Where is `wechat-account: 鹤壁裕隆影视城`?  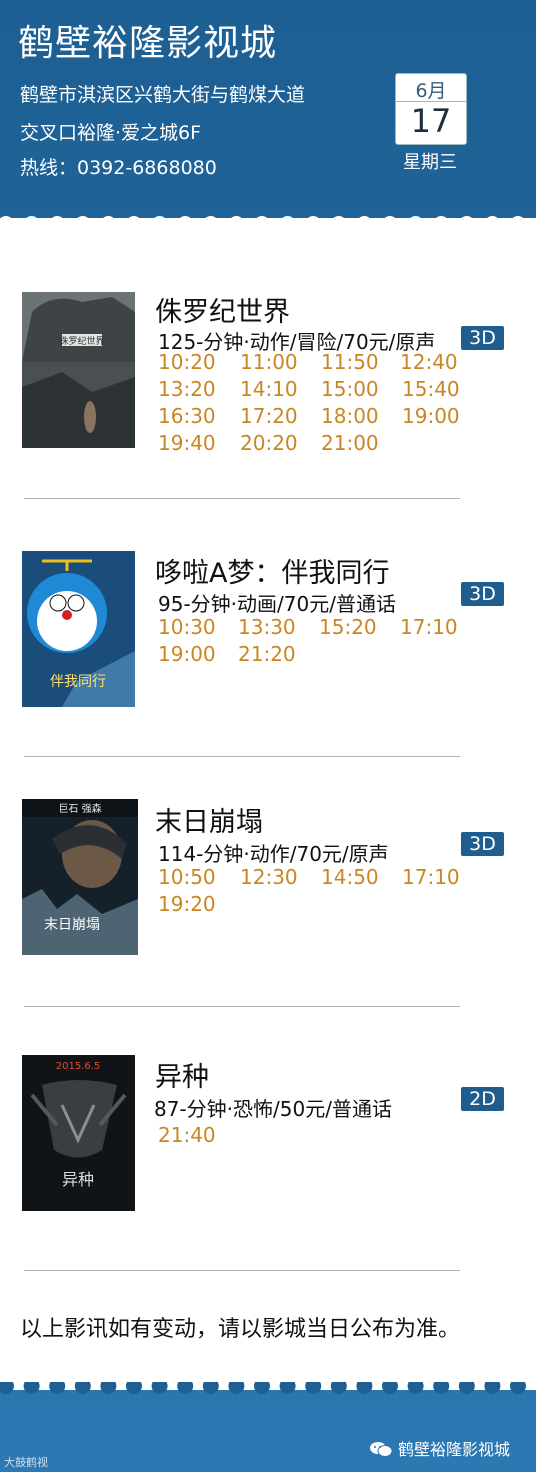
wechat-account: 鹤壁裕隆影视城 is located at coordinates (440, 1448).